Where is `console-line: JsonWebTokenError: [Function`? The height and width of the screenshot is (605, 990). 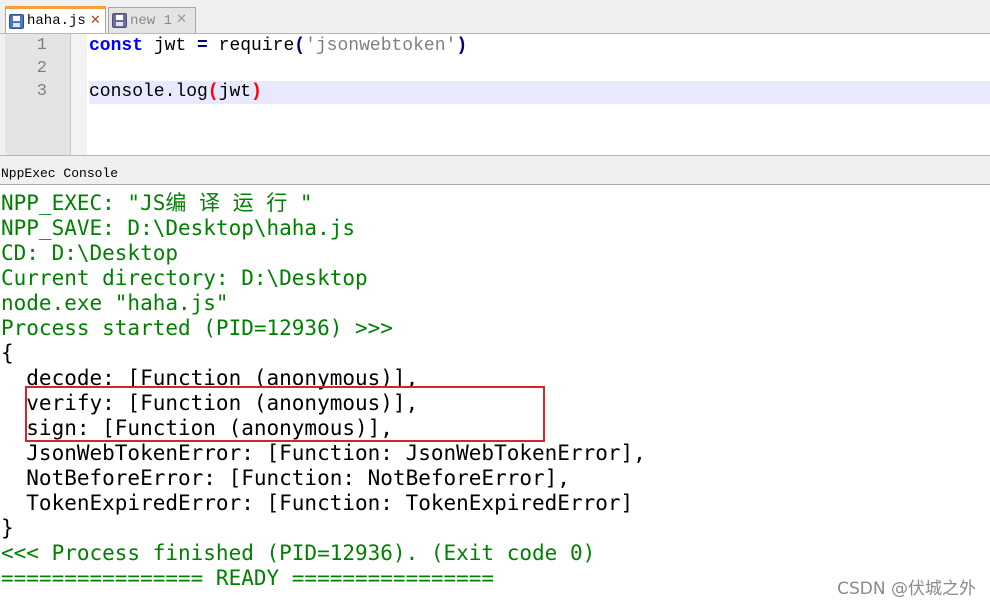
console-line: JsonWebTokenError: [Function is located at coordinates (323, 453).